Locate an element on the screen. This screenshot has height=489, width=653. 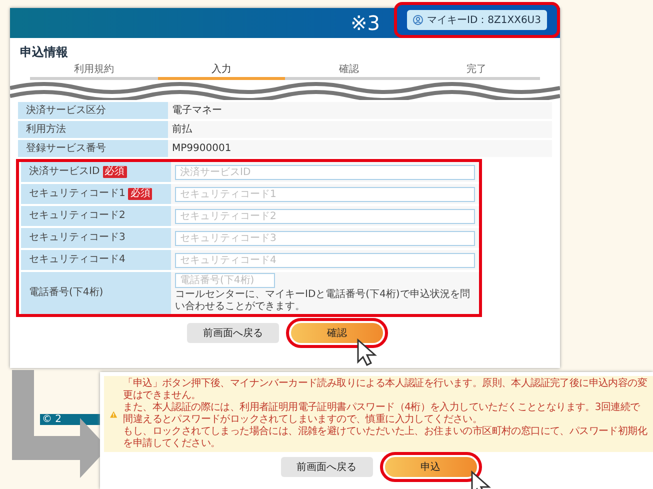
label-text: セキュリティコード1 is located at coordinates (77, 194).